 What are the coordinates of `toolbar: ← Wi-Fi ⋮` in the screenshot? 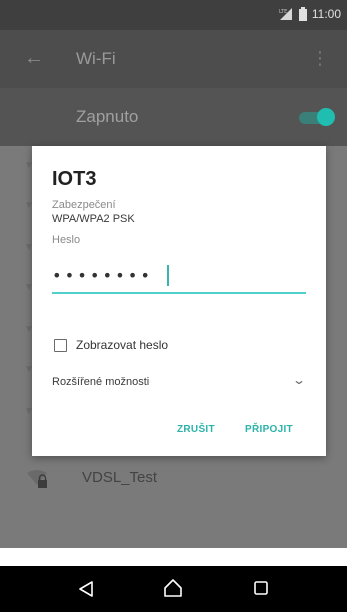 It's located at (173, 59).